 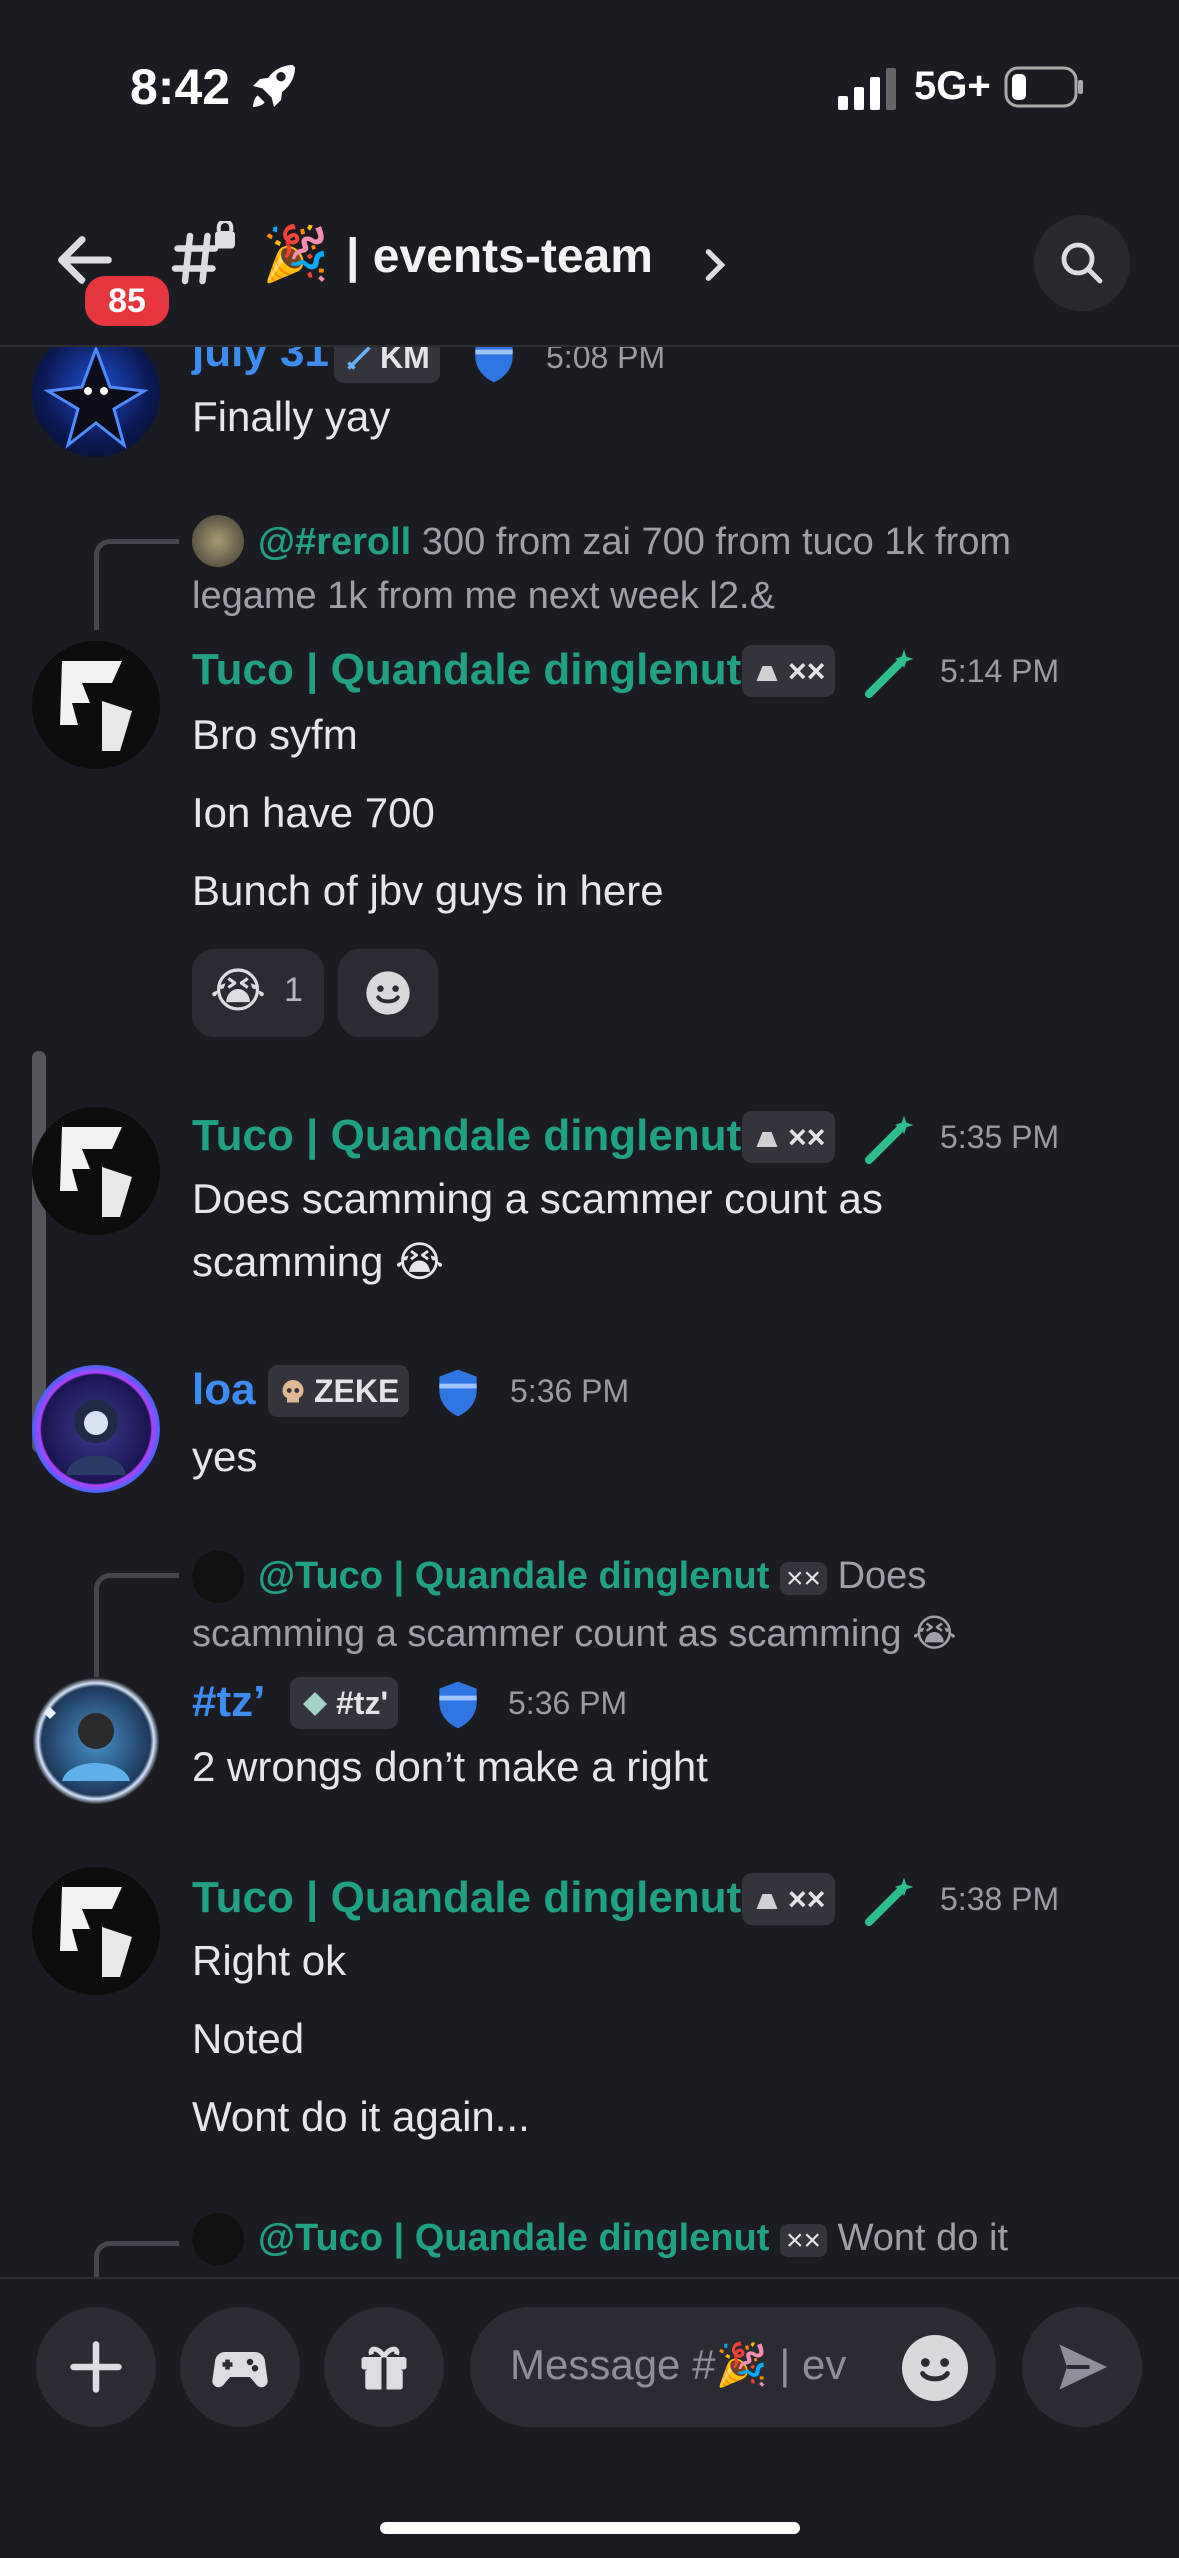 What do you see at coordinates (716, 542) in the screenshot?
I see `reply-snippet: 300 from zai 700 from tuco 1k from` at bounding box center [716, 542].